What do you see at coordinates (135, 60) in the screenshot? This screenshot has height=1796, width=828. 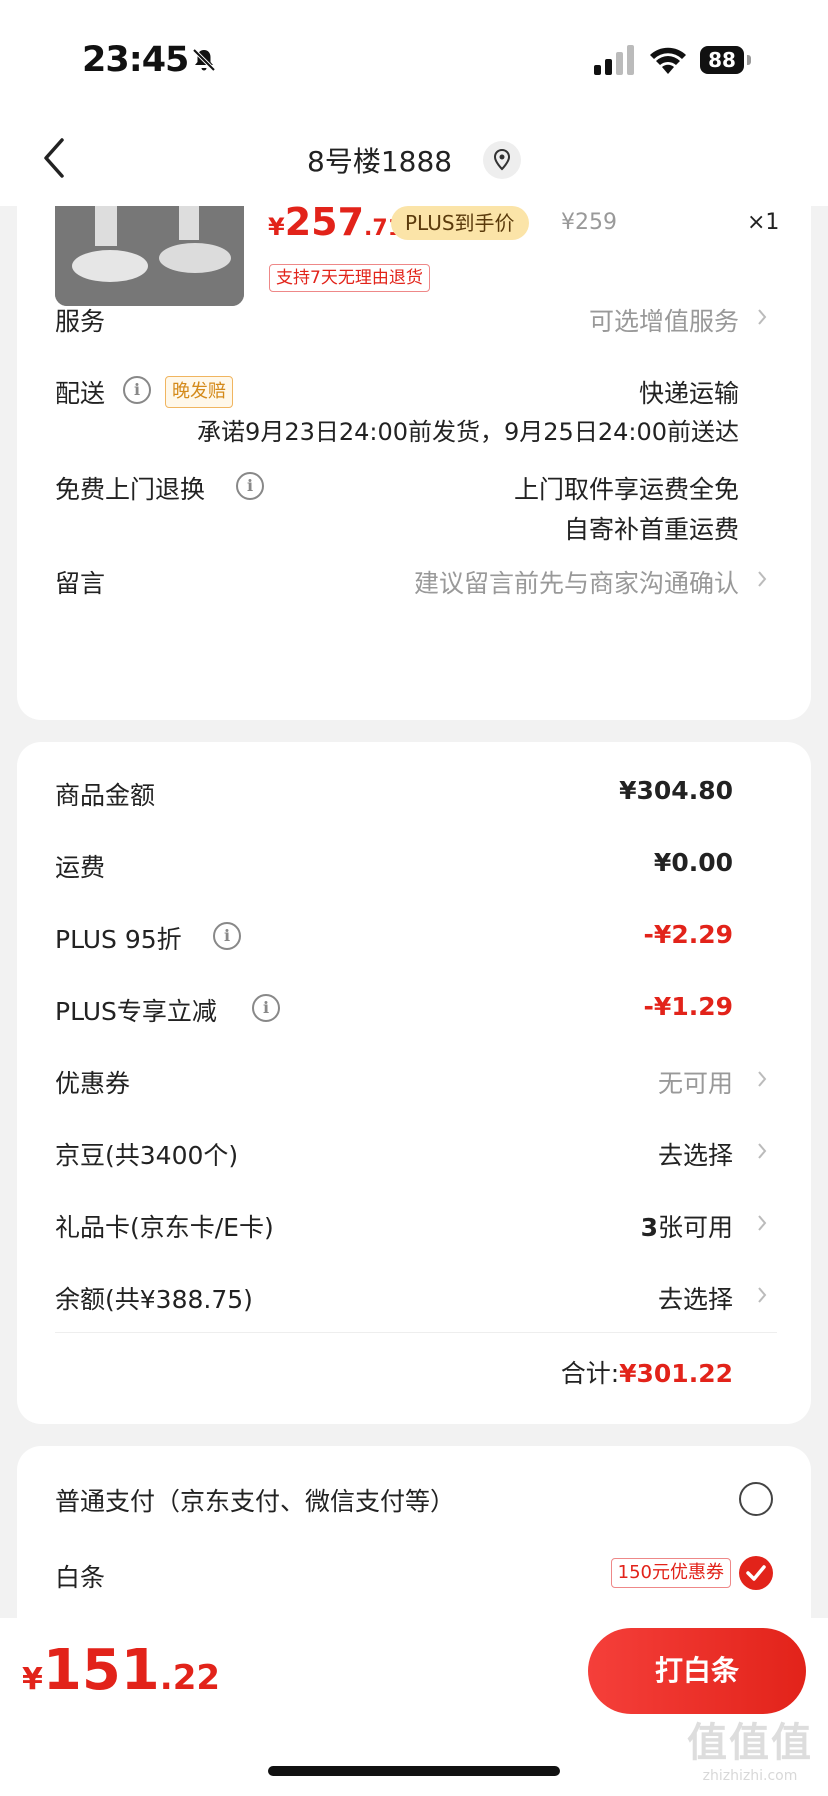 I see `status-time: 23:45` at bounding box center [135, 60].